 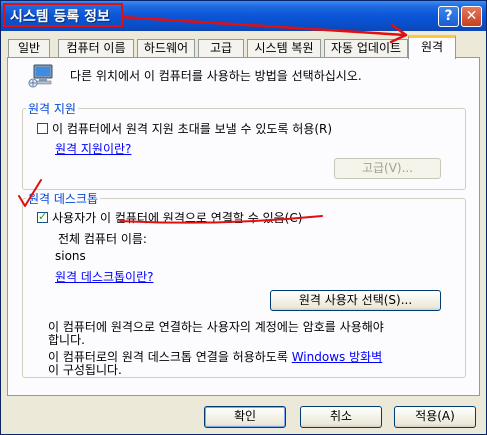 What do you see at coordinates (96, 48) in the screenshot?
I see `tab-computer-name: 컴퓨터 이름` at bounding box center [96, 48].